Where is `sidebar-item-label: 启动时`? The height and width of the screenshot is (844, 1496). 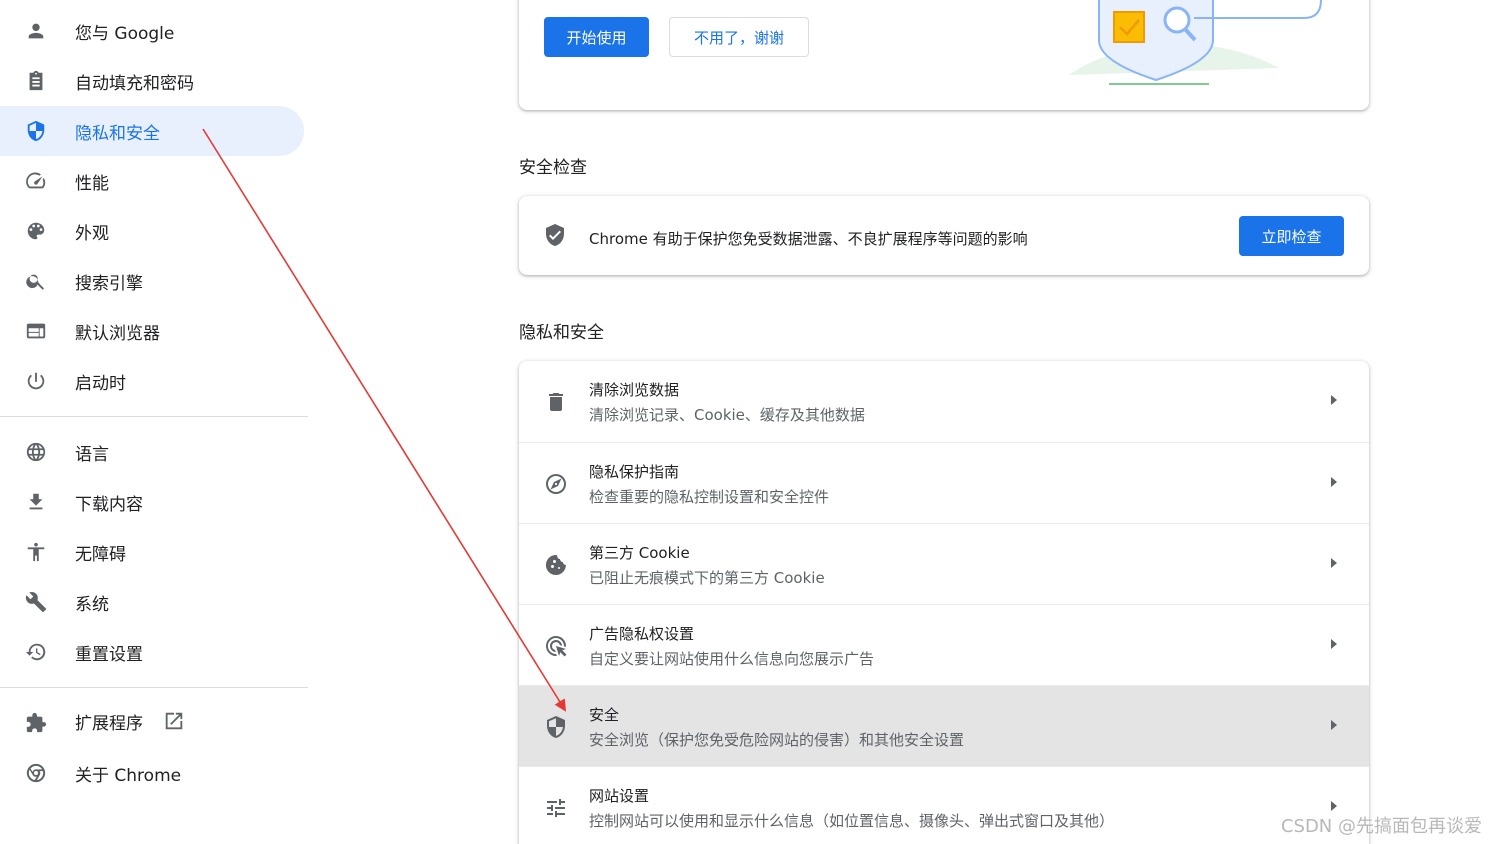 sidebar-item-label: 启动时 is located at coordinates (100, 383).